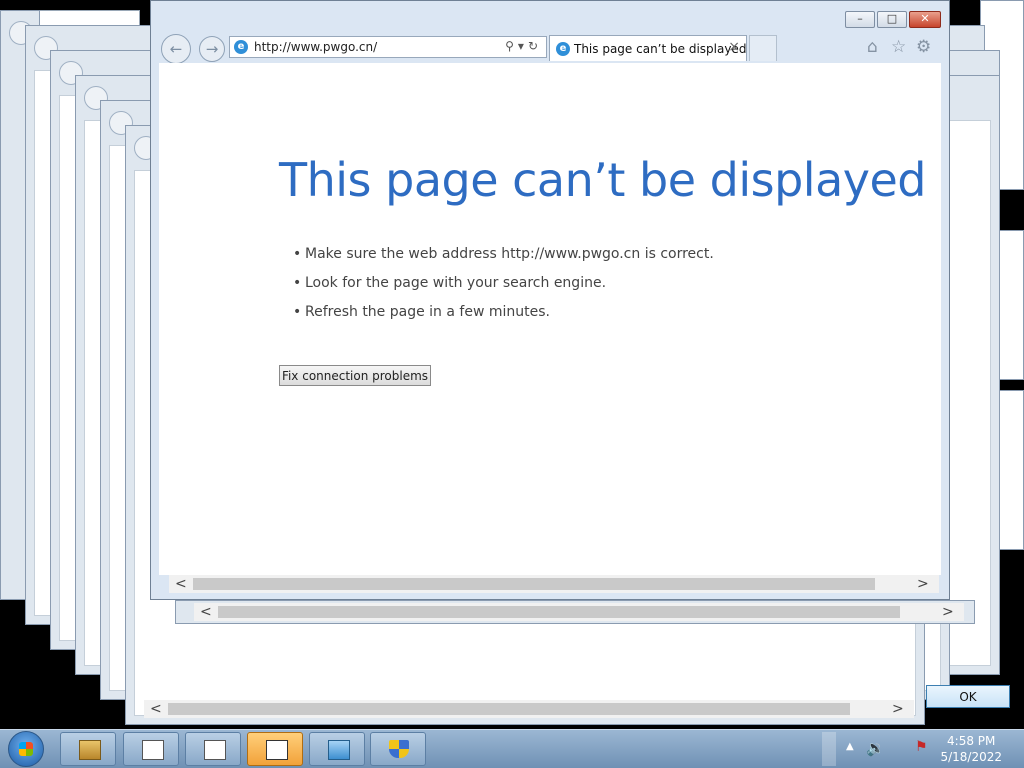 The image size is (1024, 768). What do you see at coordinates (921, 747) in the screenshot?
I see `network-error-icon: ⚑` at bounding box center [921, 747].